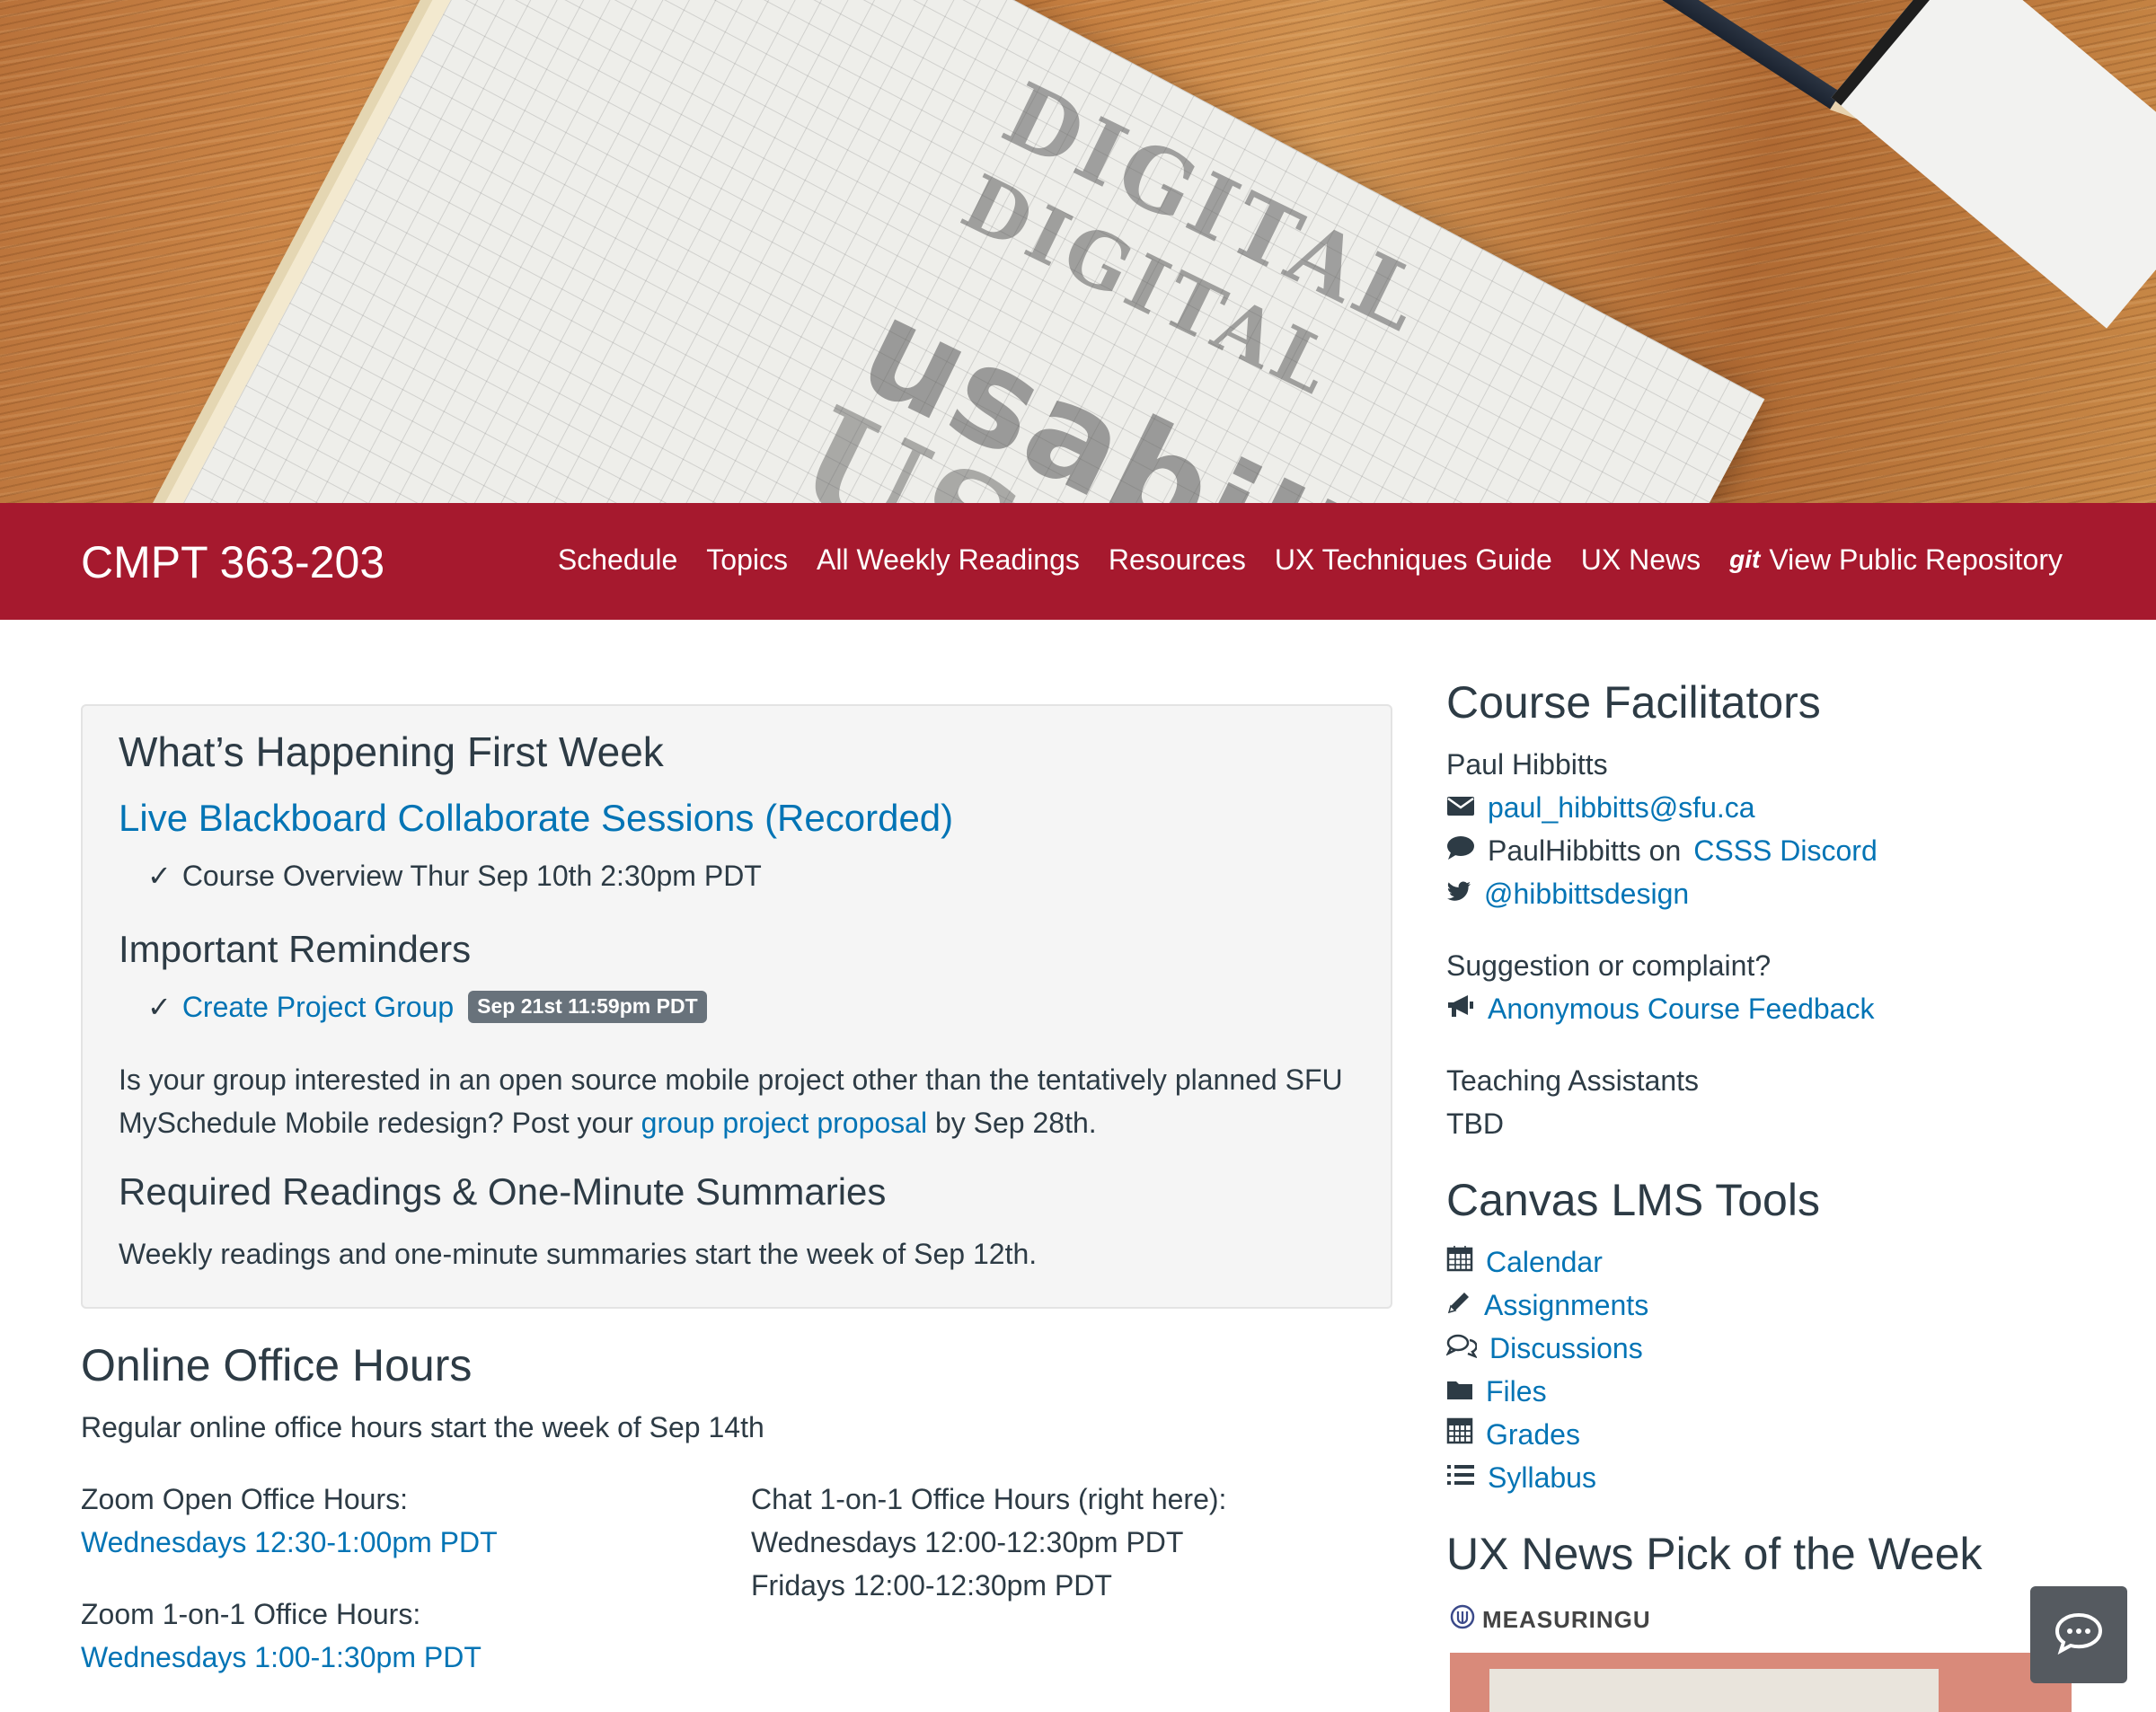 Image resolution: width=2156 pixels, height=1712 pixels. Describe the element at coordinates (989, 1499) in the screenshot. I see `chat-office-hours-label: Chat 1-on-1 Office Hours (right here):` at that location.